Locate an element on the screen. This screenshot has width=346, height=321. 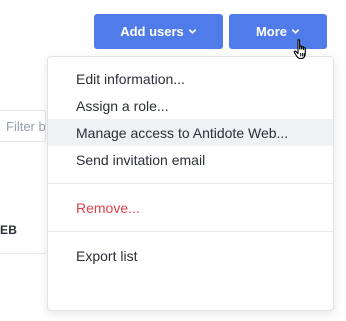
more-button: More is located at coordinates (278, 31).